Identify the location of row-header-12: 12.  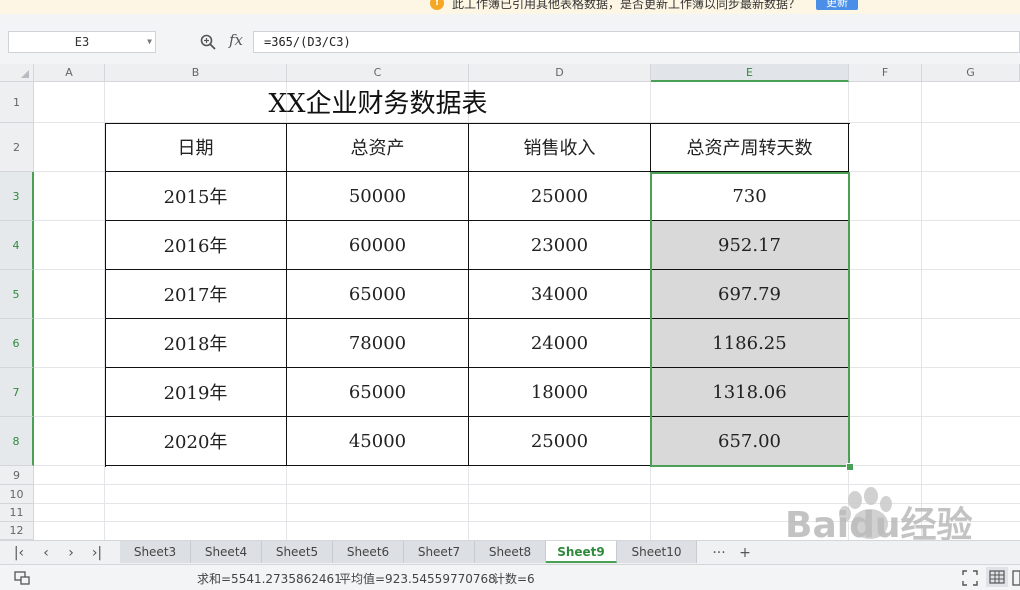
(17, 531).